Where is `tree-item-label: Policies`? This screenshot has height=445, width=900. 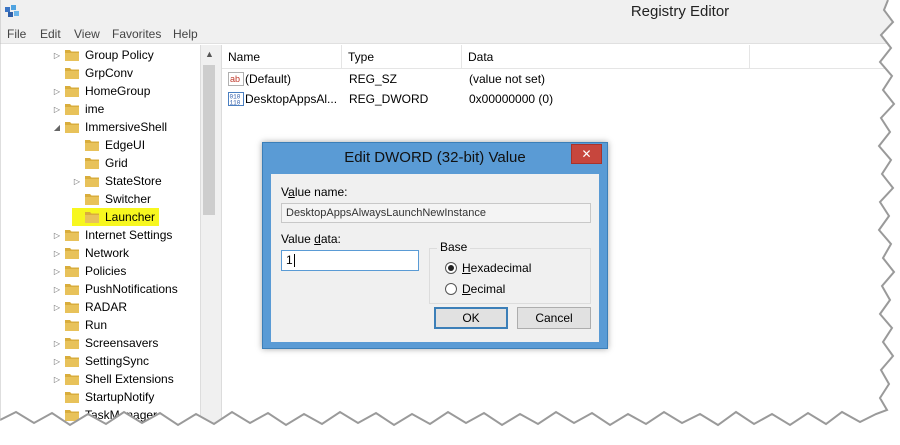 tree-item-label: Policies is located at coordinates (106, 271).